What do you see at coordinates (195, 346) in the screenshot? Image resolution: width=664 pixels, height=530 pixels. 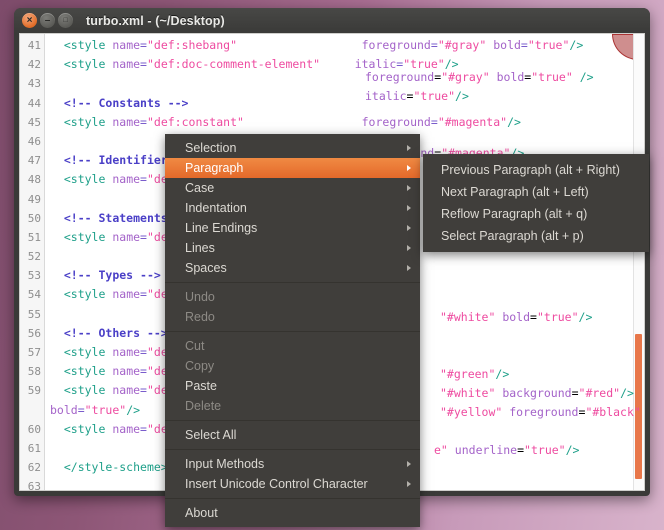 I see `menu-item-label: Cut` at bounding box center [195, 346].